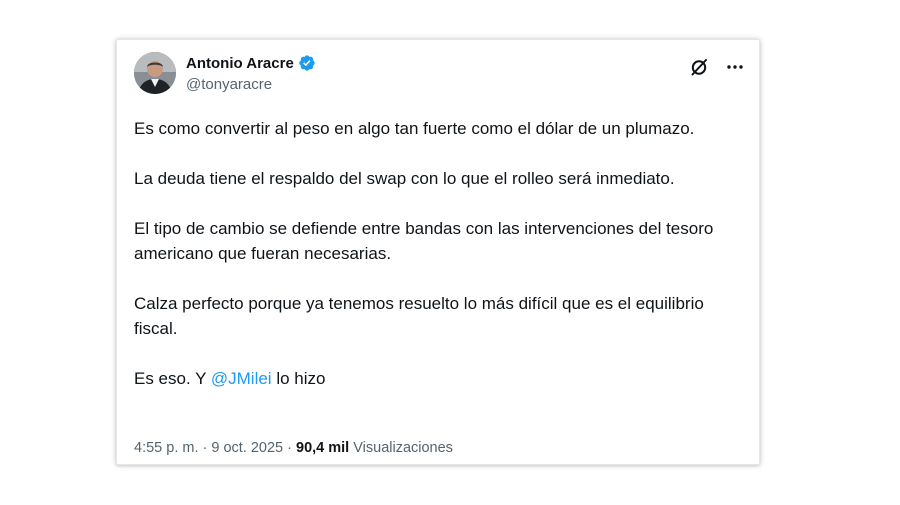 The height and width of the screenshot is (505, 900). I want to click on author-names: Antonio Aracre @tonyaracre, so click(251, 73).